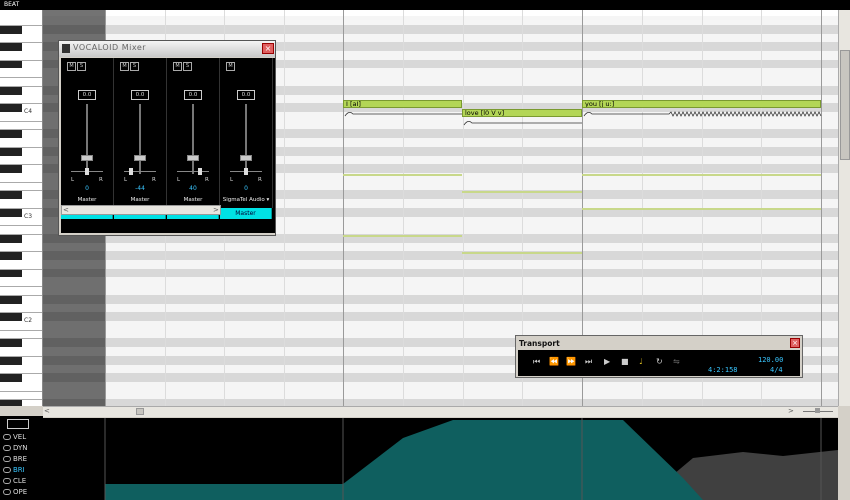 This screenshot has height=500, width=850. What do you see at coordinates (676, 362) in the screenshot?
I see `sync-icon: ⇋` at bounding box center [676, 362].